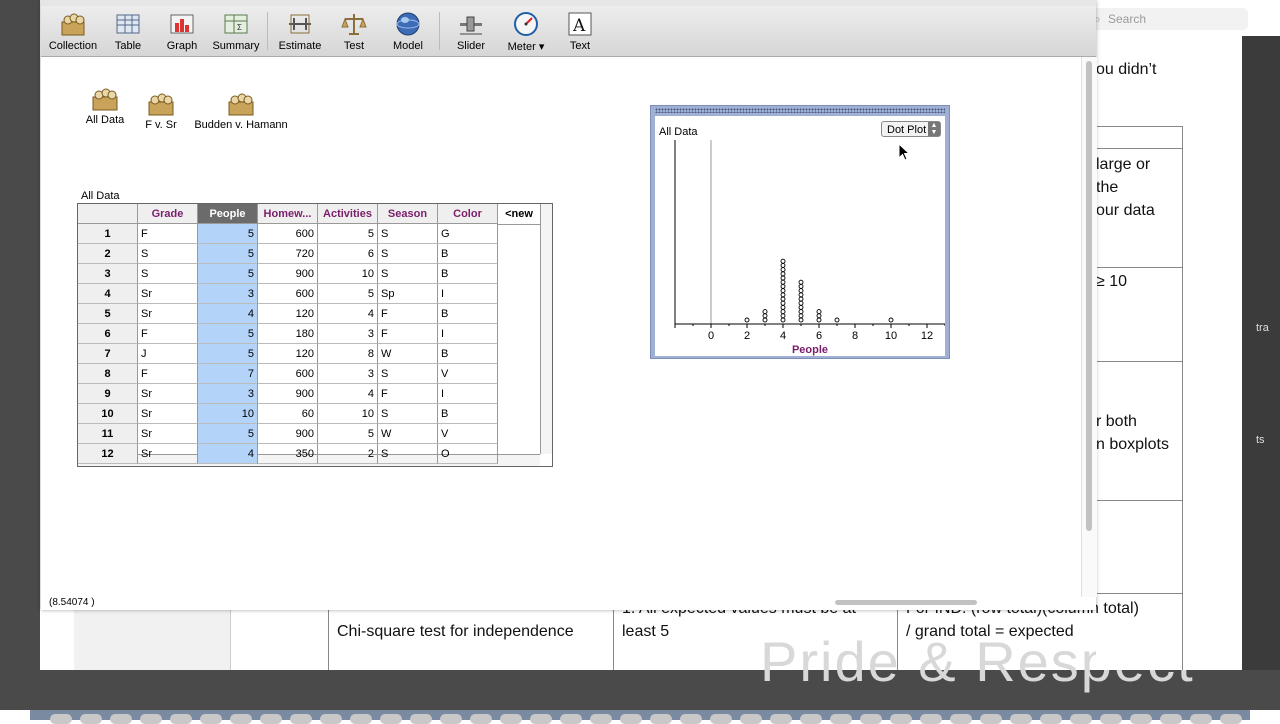 This screenshot has height=724, width=1280. What do you see at coordinates (546, 329) in the screenshot?
I see `table-vertical-scrollbar` at bounding box center [546, 329].